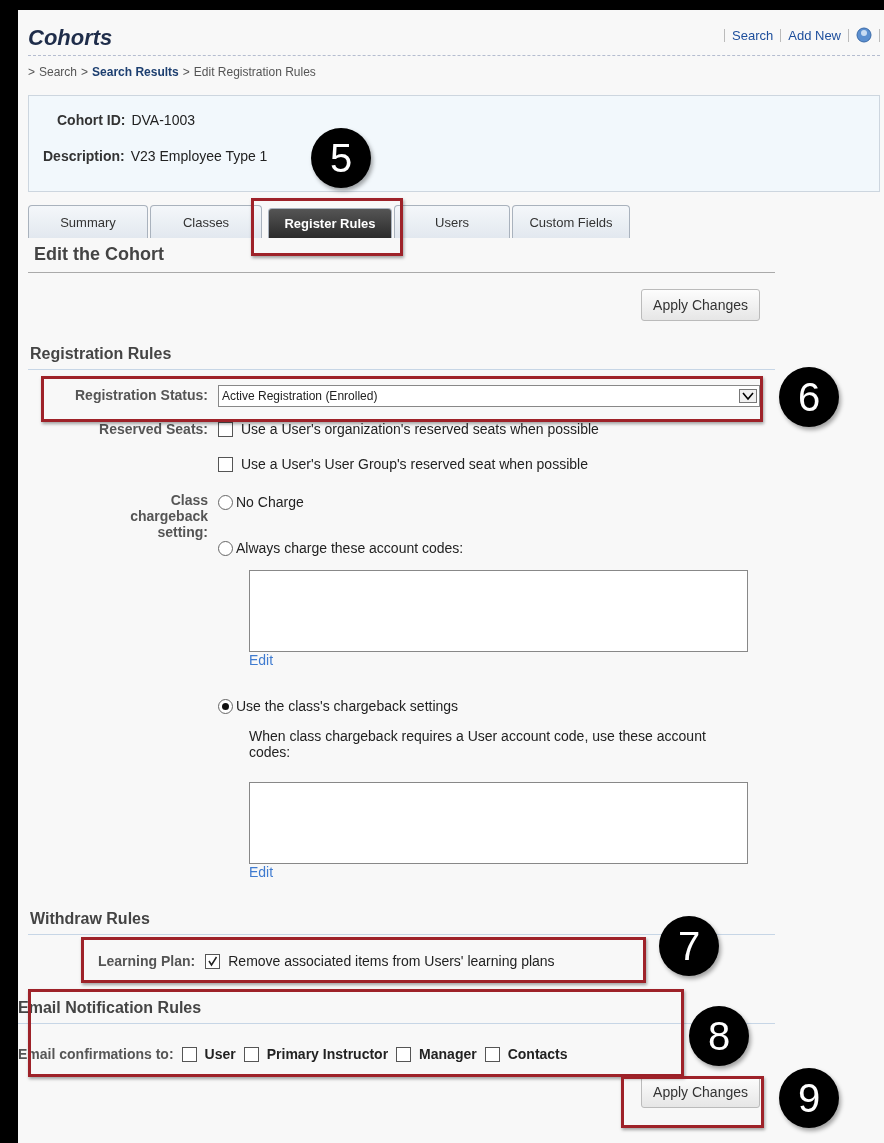  I want to click on section-title: Edit the Cohort, so click(401, 255).